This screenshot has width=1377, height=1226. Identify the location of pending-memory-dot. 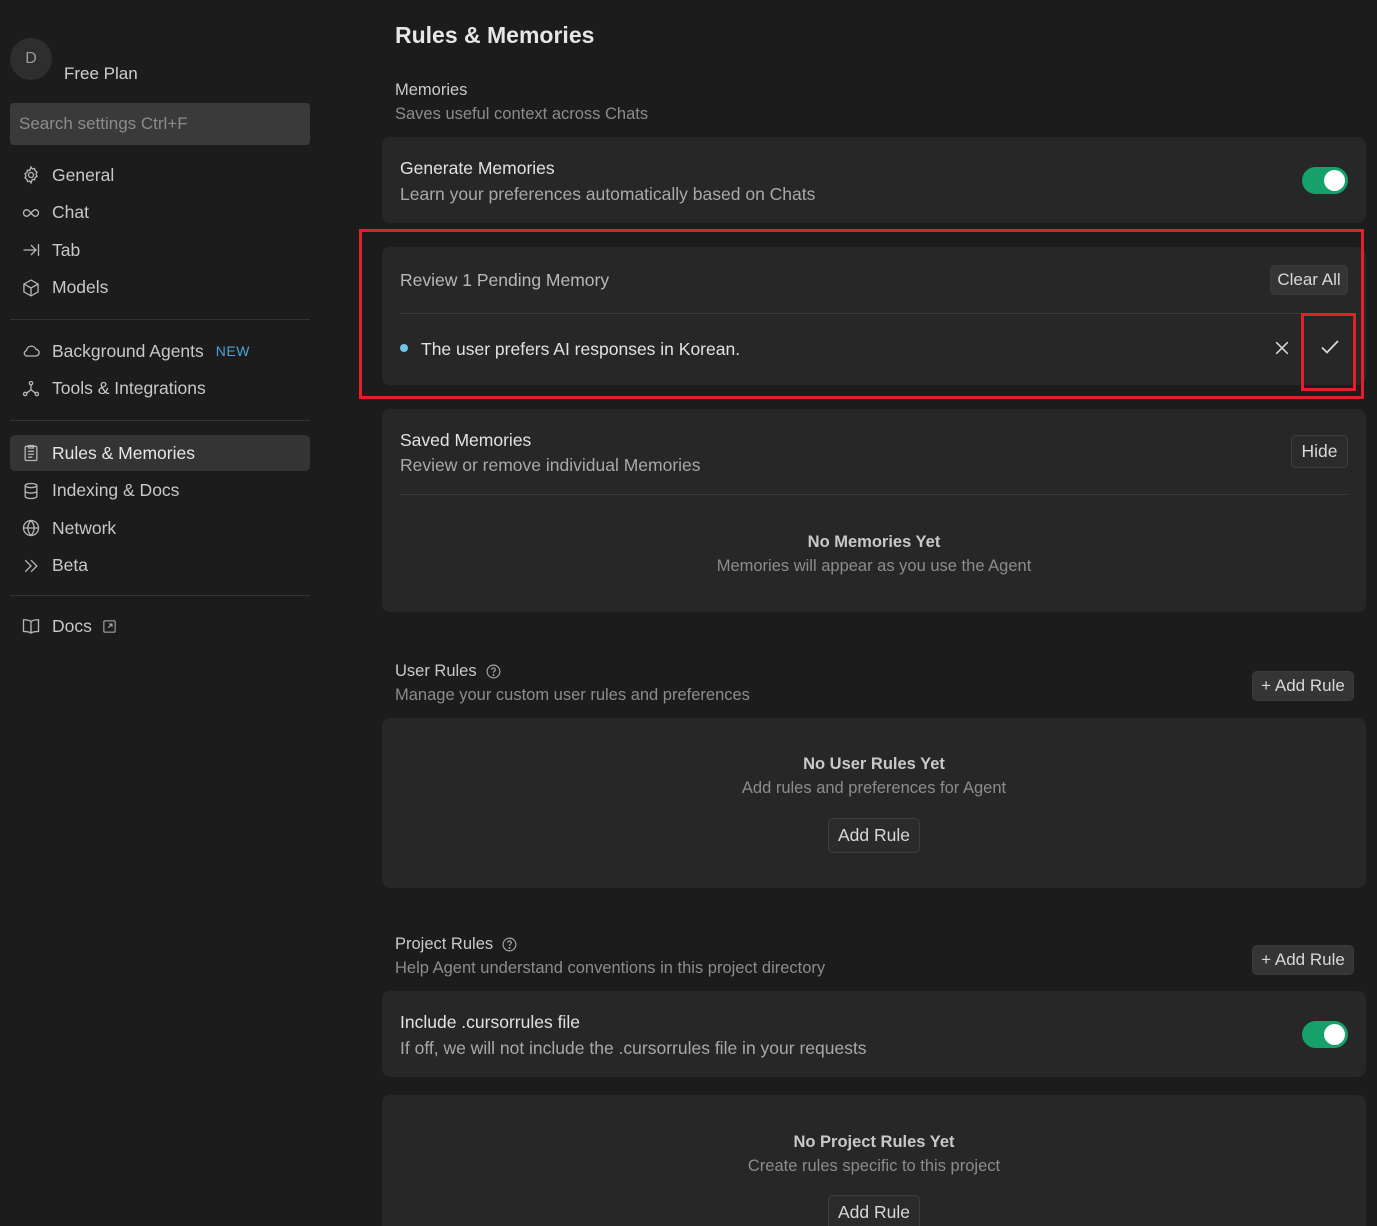
(404, 348).